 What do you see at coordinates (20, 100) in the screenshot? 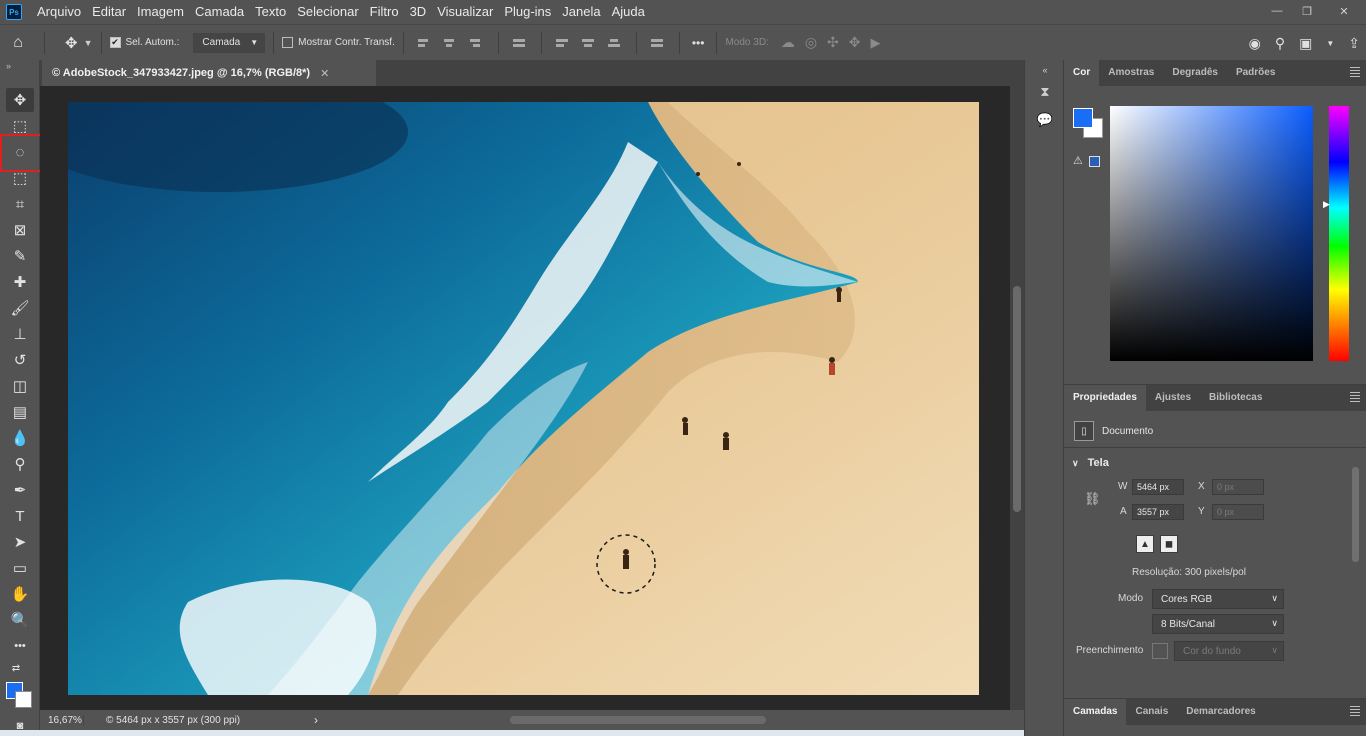
I see `move-tool: ✥` at bounding box center [20, 100].